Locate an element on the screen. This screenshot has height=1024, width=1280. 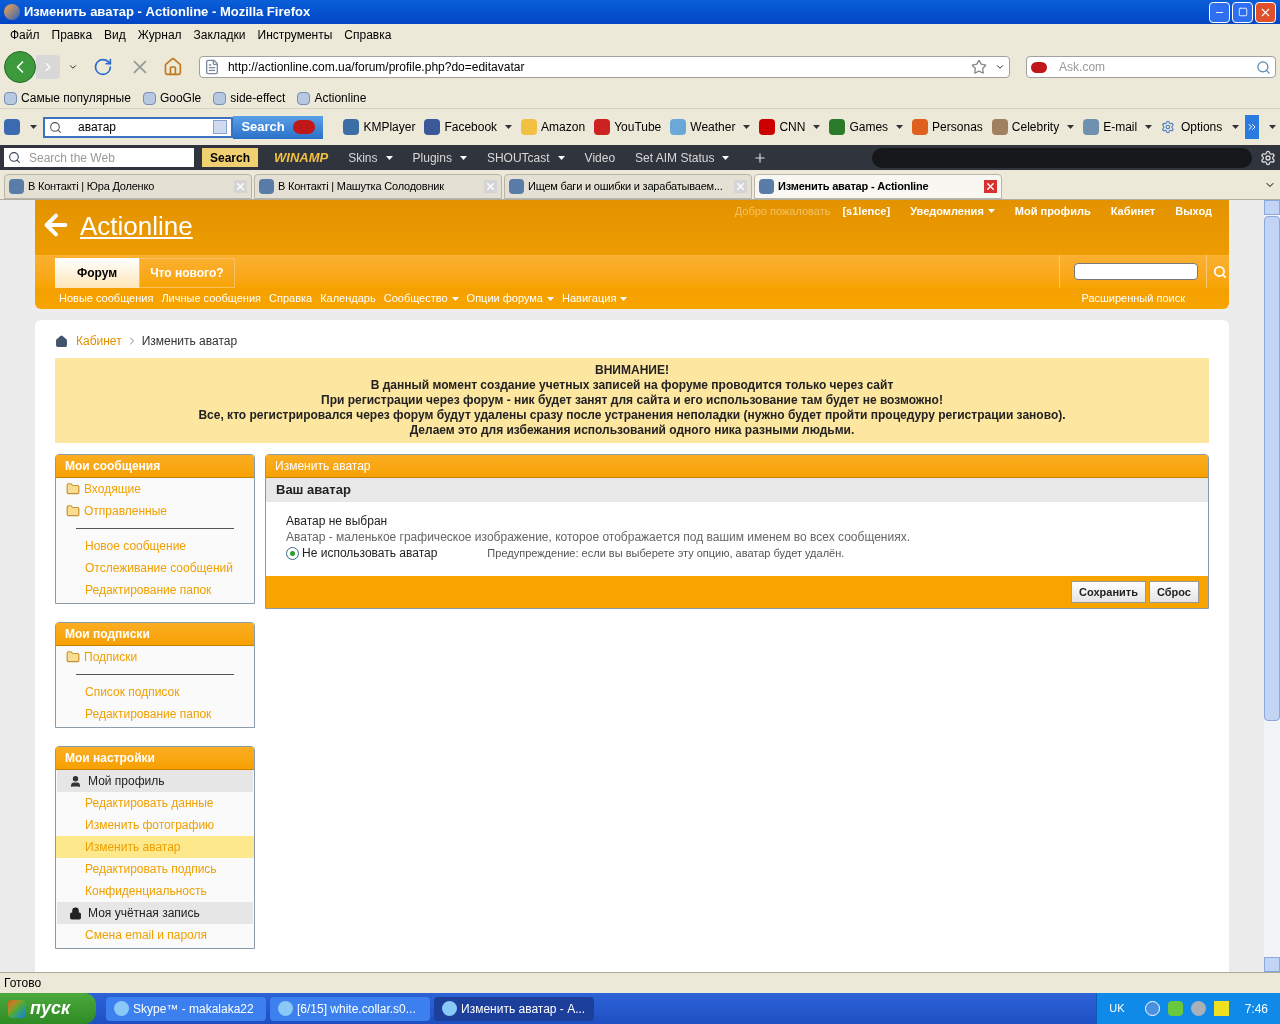
toolbar-item: Weather is located at coordinates (713, 127).